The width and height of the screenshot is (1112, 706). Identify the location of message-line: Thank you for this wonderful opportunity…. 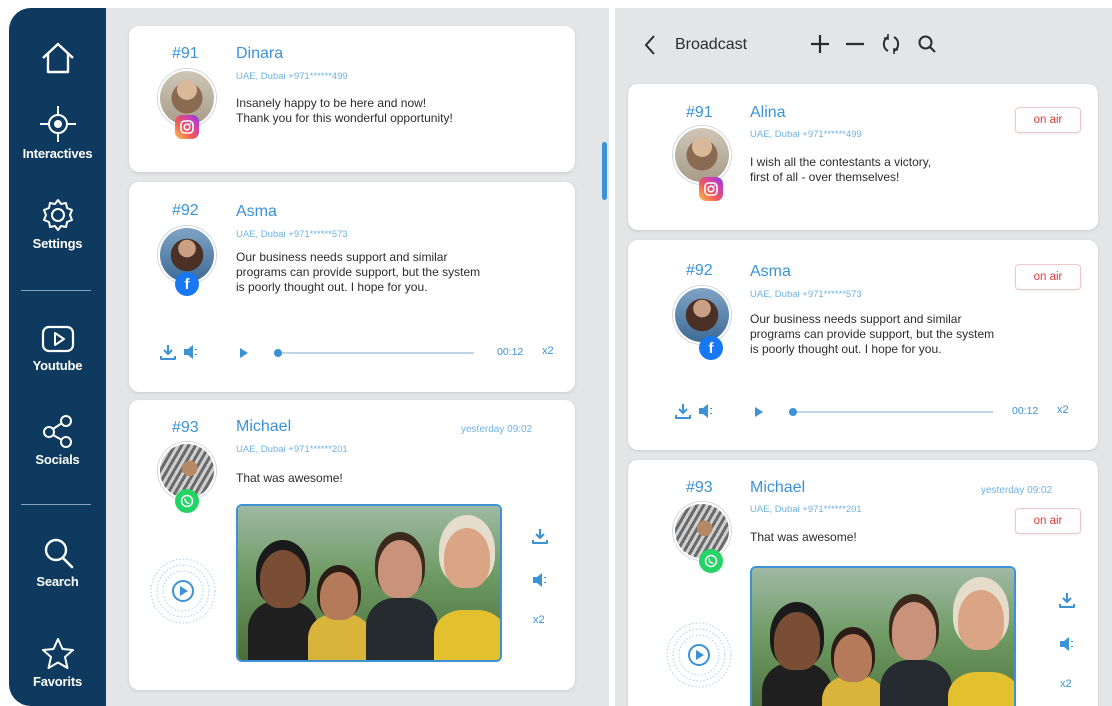
(344, 118).